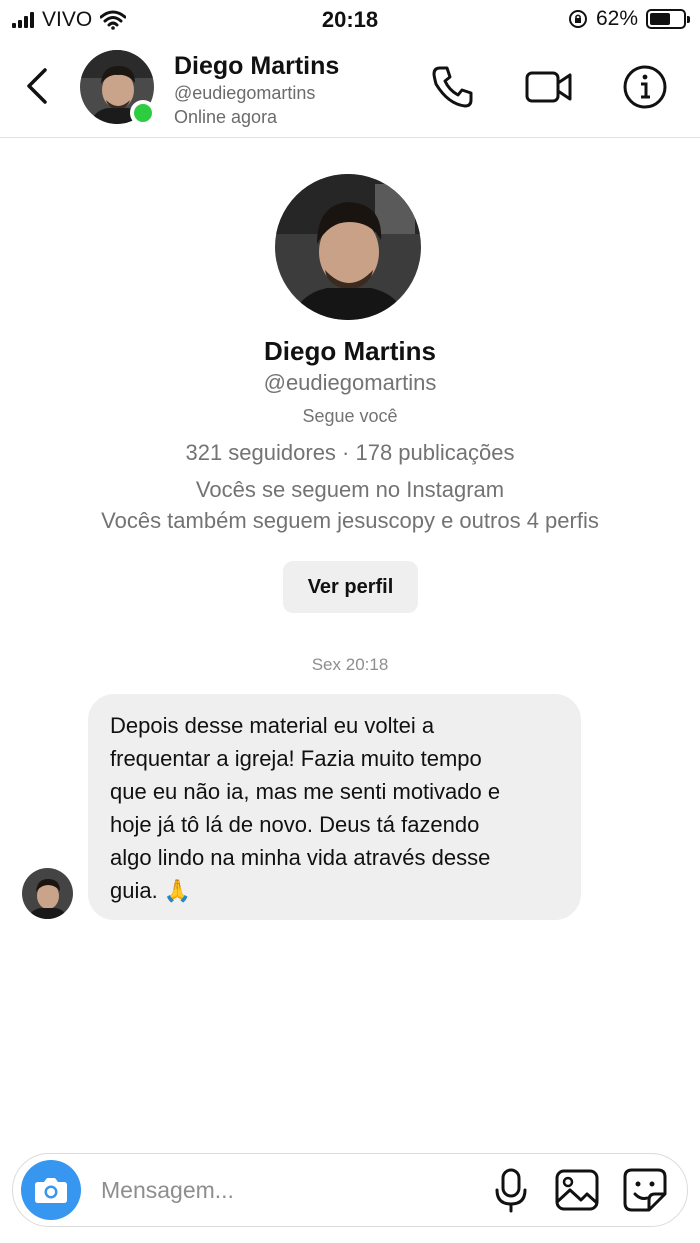 Image resolution: width=700 pixels, height=1243 pixels. Describe the element at coordinates (350, 664) in the screenshot. I see `message-timestamp: Sex 20:18` at that location.